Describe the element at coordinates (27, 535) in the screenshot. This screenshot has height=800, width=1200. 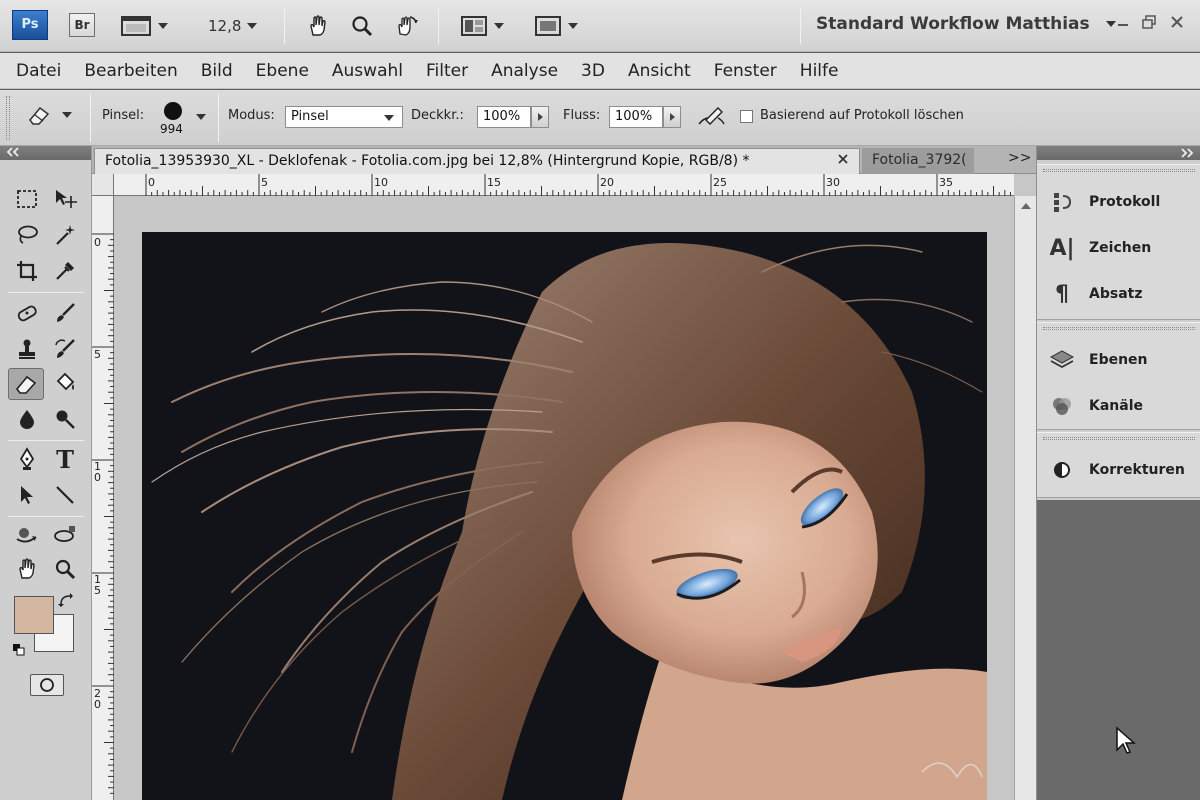
I see `3d-rotate-tool` at that location.